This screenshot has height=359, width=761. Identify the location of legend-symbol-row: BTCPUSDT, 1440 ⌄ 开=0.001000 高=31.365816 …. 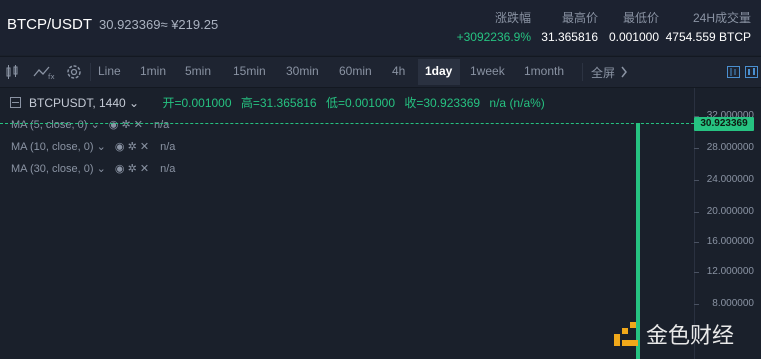
(277, 102).